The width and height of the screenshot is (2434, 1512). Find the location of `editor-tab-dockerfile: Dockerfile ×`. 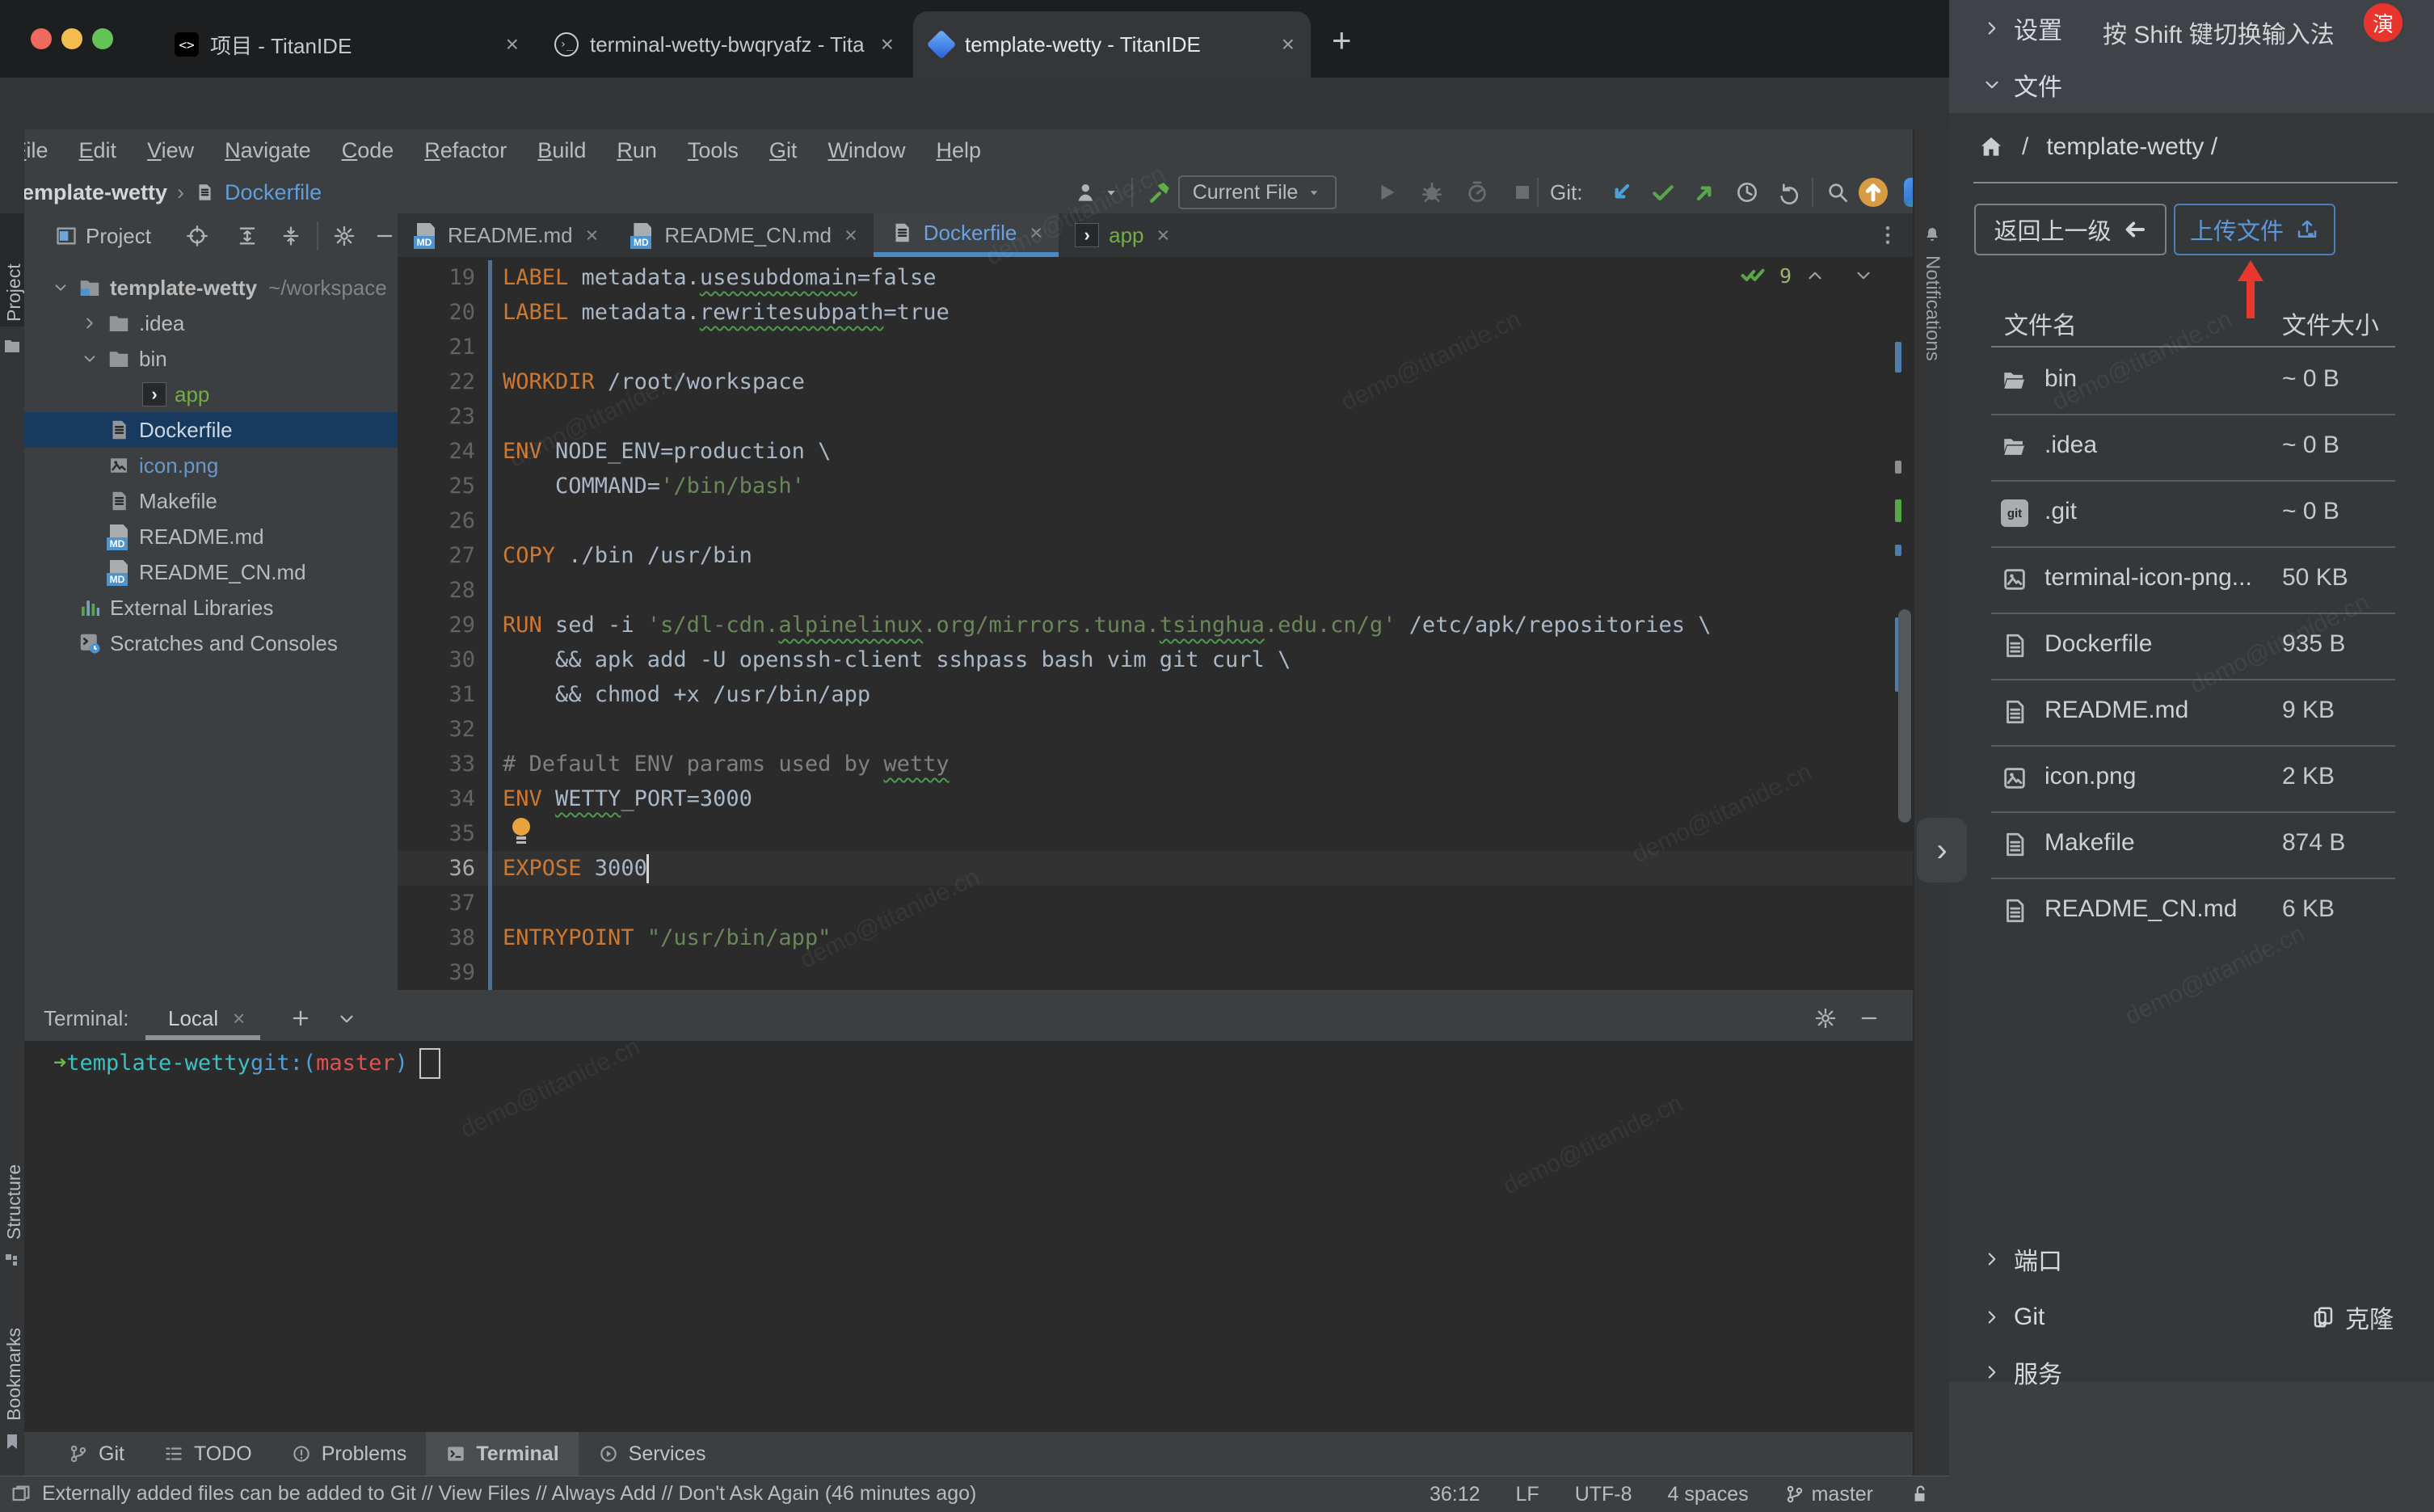

editor-tab-dockerfile: Dockerfile × is located at coordinates (966, 235).